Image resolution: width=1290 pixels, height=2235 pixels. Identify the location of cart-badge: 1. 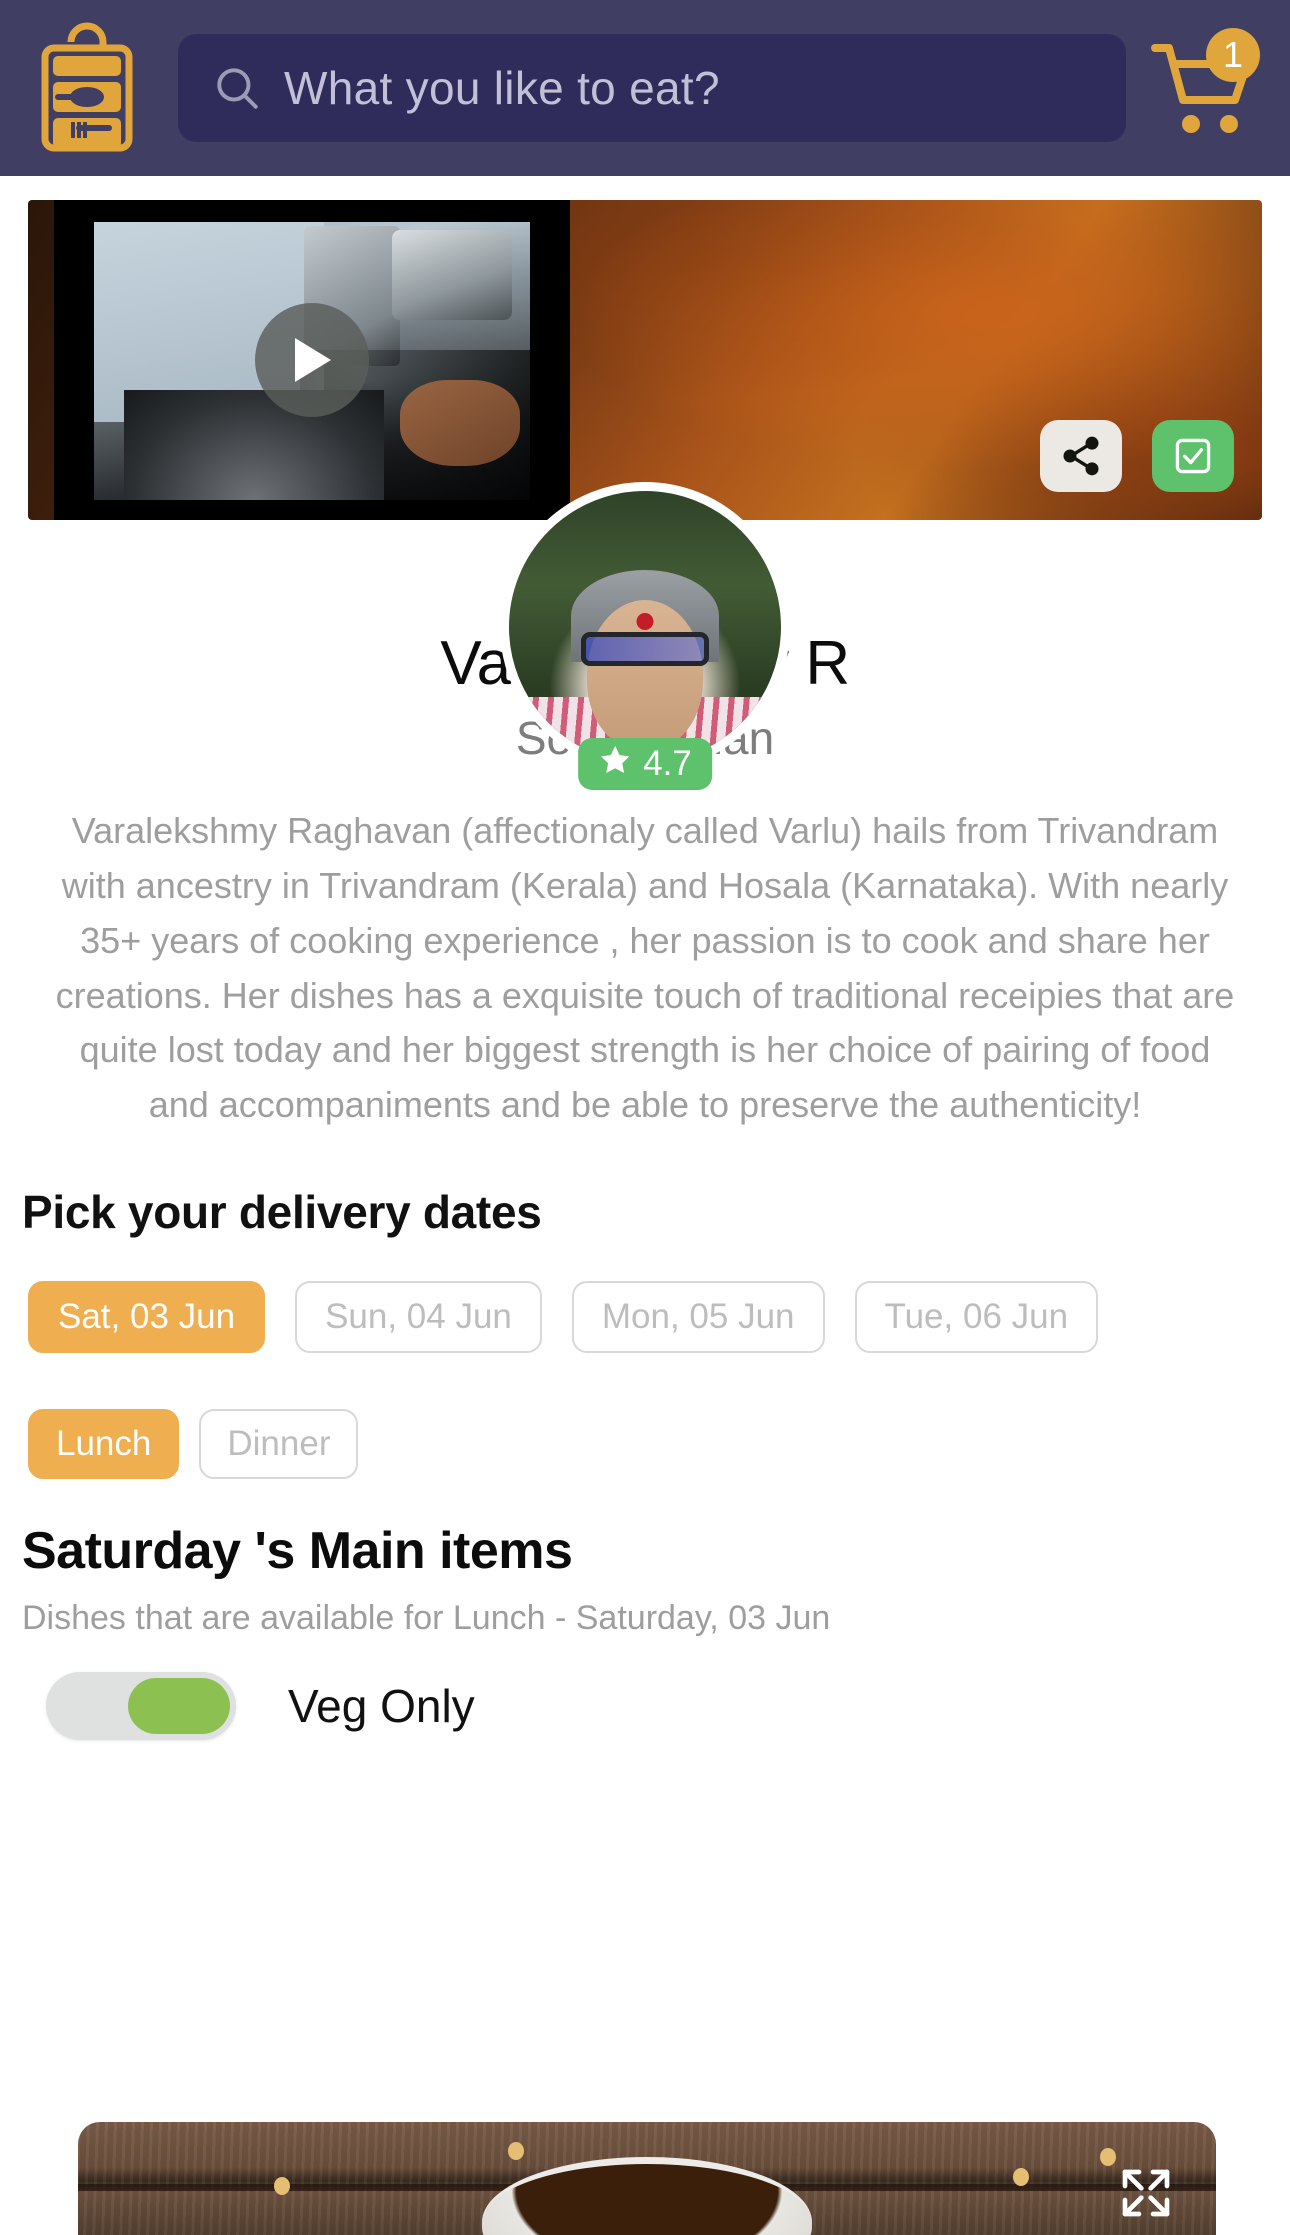
(1233, 55).